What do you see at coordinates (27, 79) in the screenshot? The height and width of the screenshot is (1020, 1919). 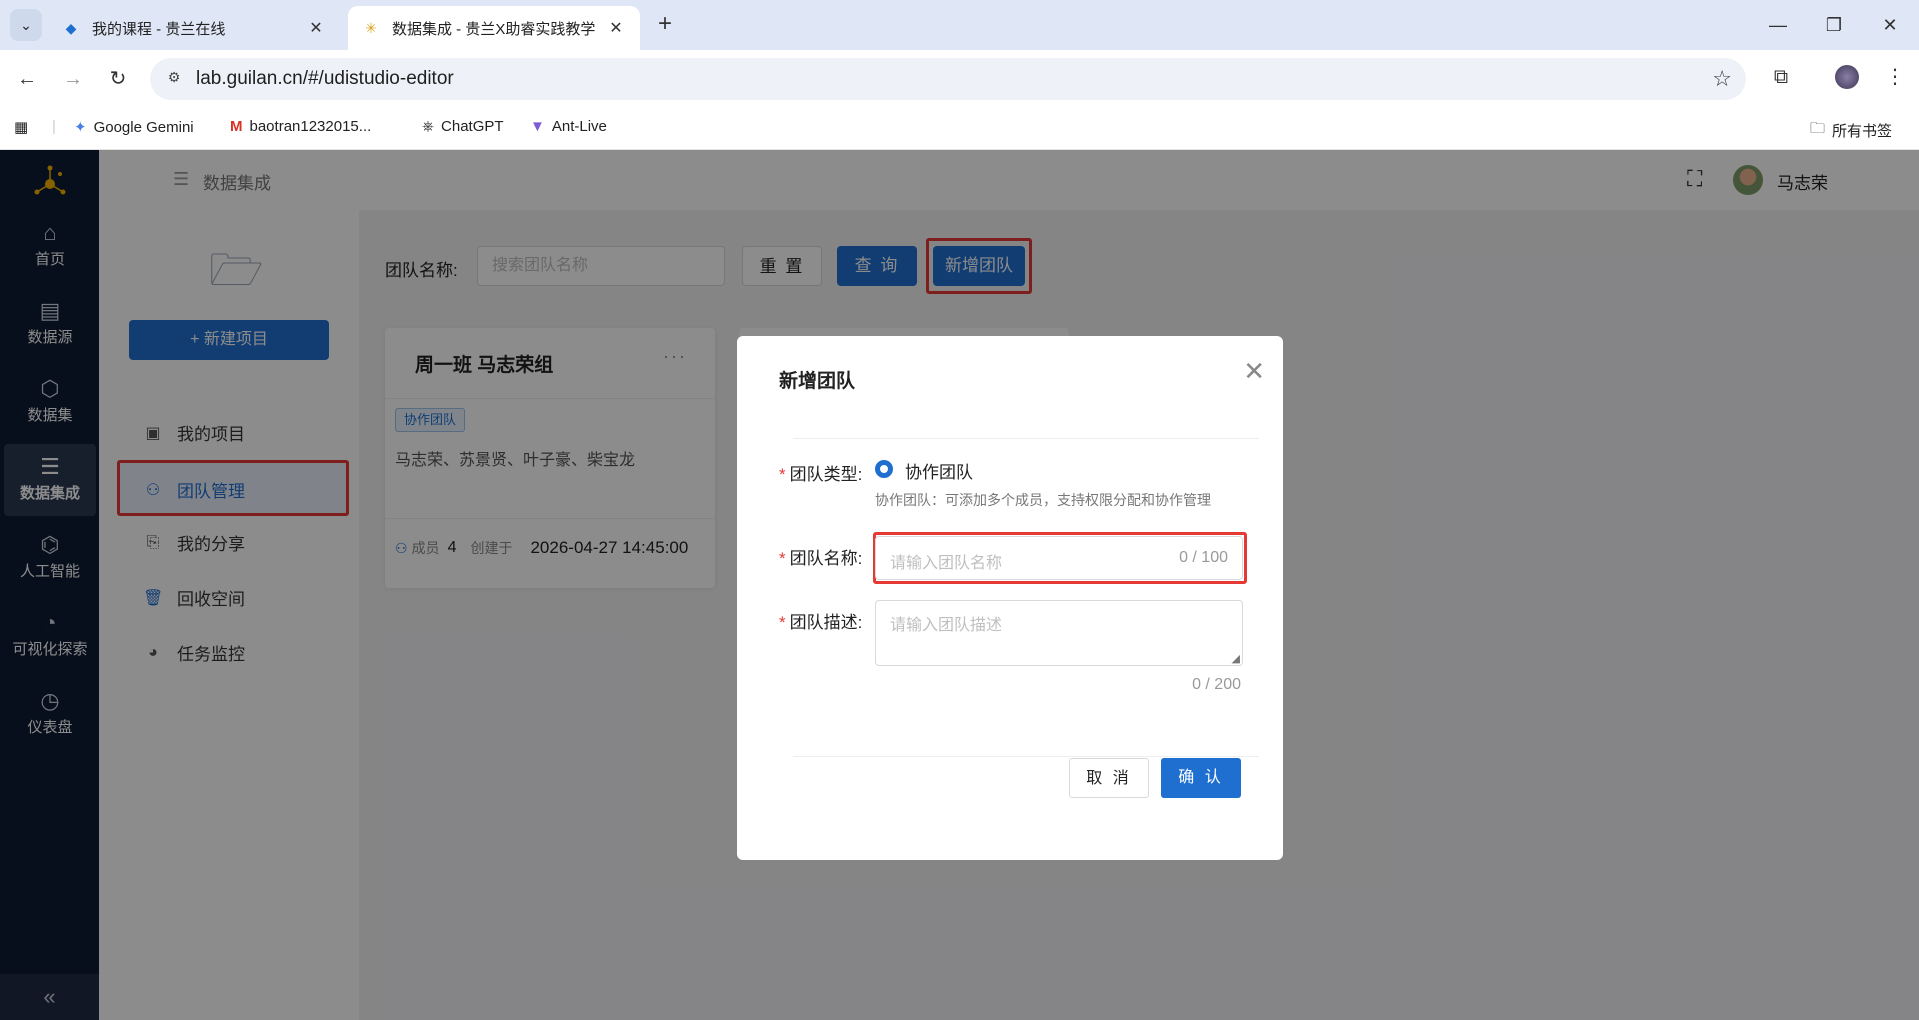 I see `back-icon: ←` at bounding box center [27, 79].